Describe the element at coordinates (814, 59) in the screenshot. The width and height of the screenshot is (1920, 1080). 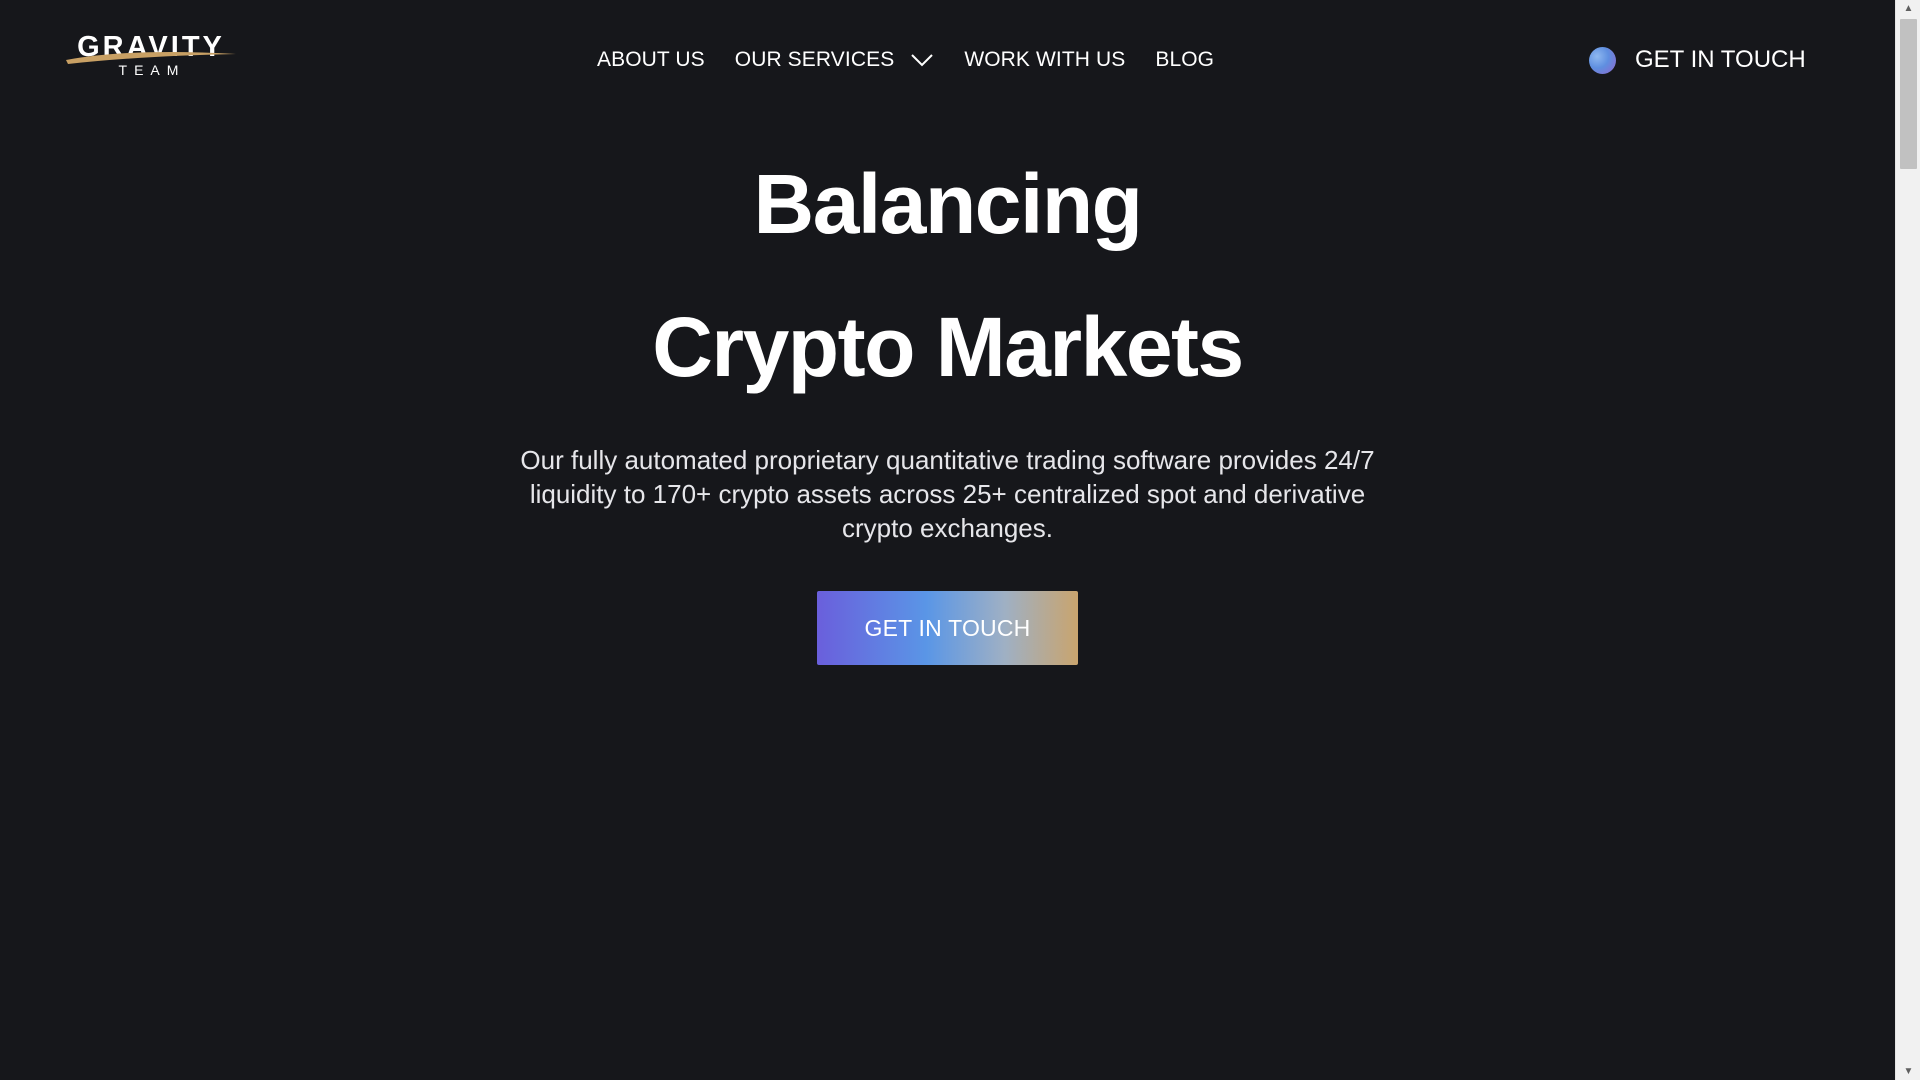
I see `nav-our-services-label: OUR SERVICES` at that location.